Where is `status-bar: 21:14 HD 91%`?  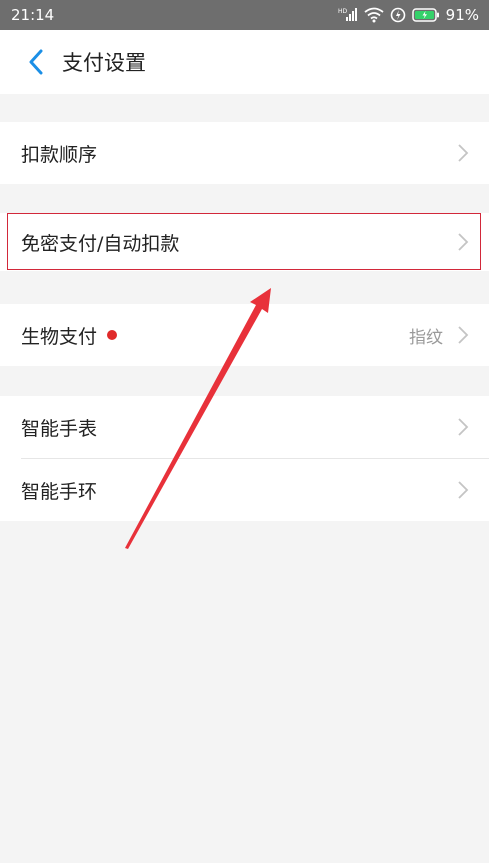
status-bar: 21:14 HD 91% is located at coordinates (244, 15).